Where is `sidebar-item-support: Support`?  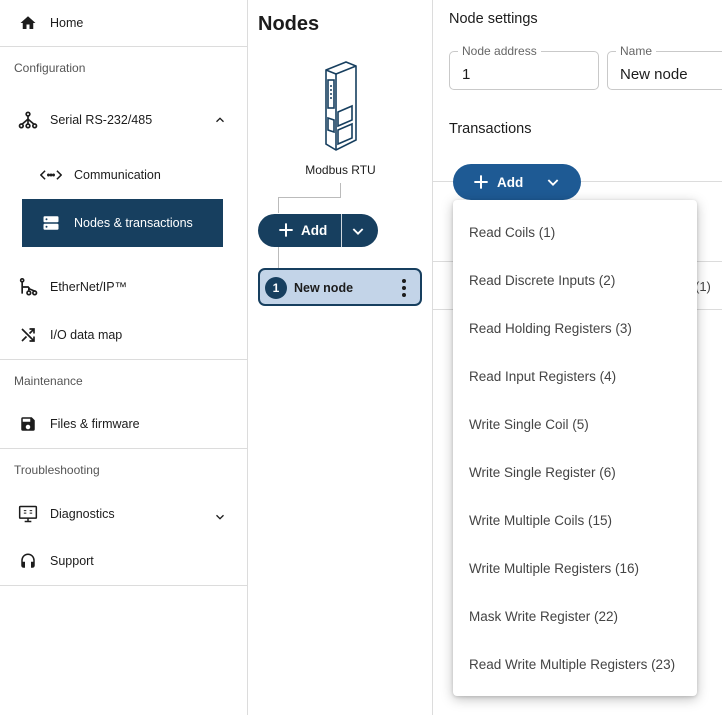 sidebar-item-support: Support is located at coordinates (123, 561).